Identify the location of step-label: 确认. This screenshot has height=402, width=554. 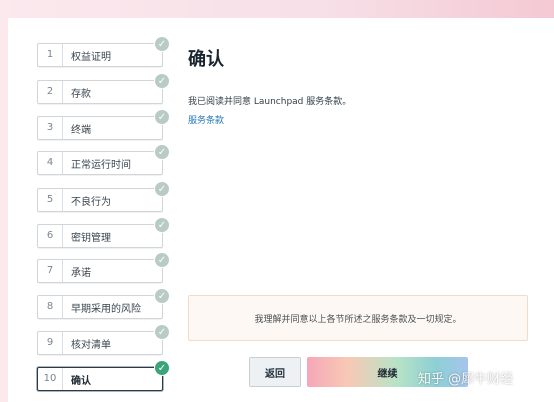
(81, 381).